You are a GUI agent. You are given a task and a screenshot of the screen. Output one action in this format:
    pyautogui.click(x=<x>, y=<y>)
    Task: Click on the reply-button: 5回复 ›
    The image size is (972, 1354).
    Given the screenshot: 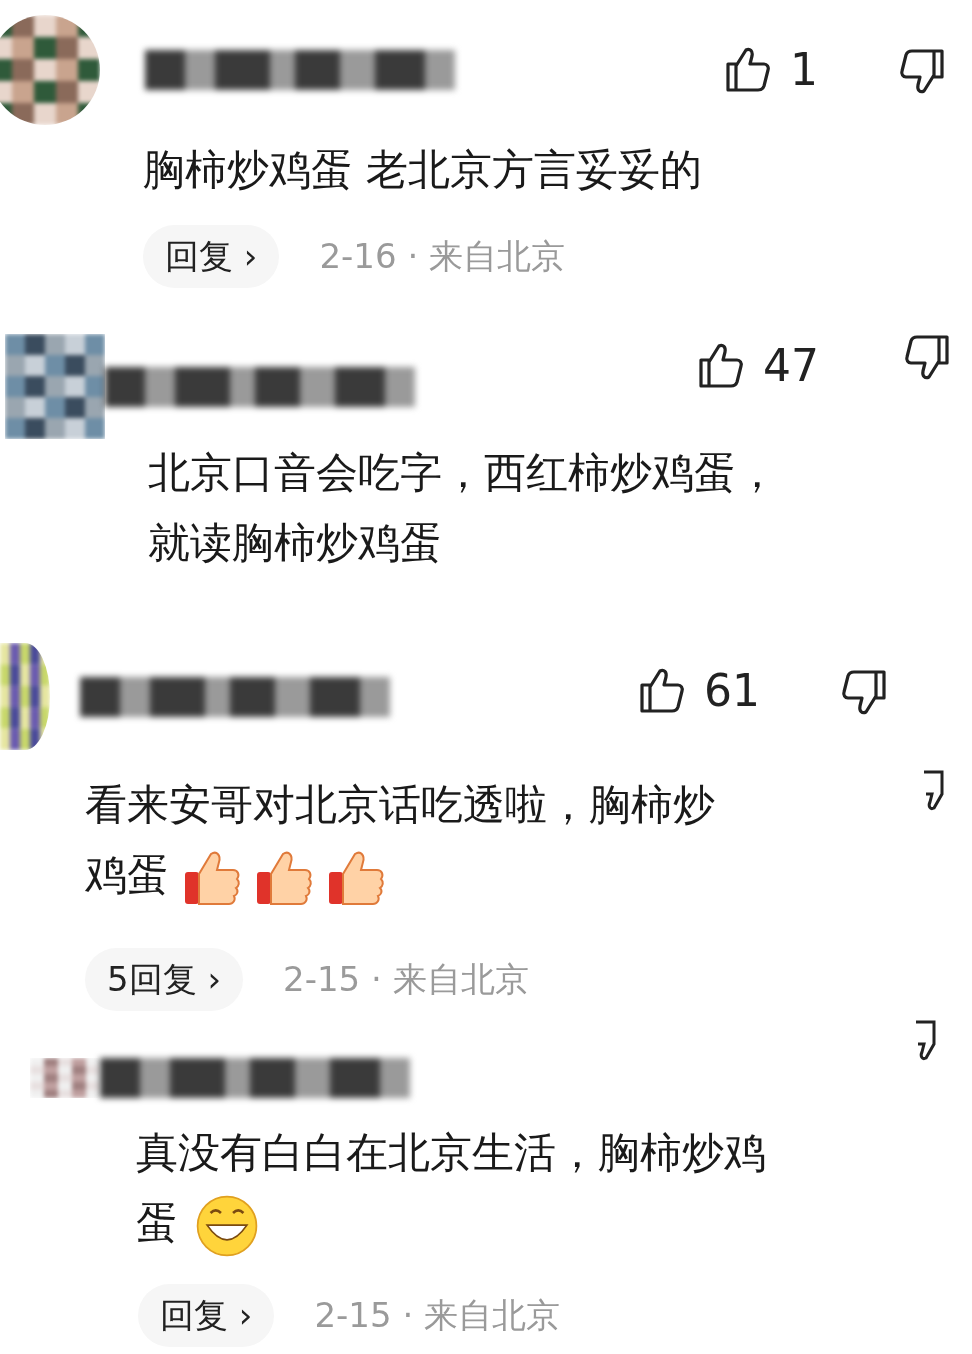 What is the action you would take?
    pyautogui.click(x=164, y=979)
    